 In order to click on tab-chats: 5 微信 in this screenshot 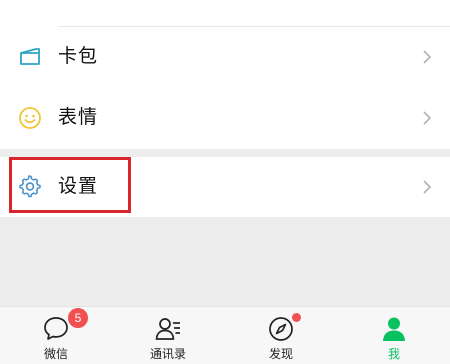, I will do `click(56, 335)`.